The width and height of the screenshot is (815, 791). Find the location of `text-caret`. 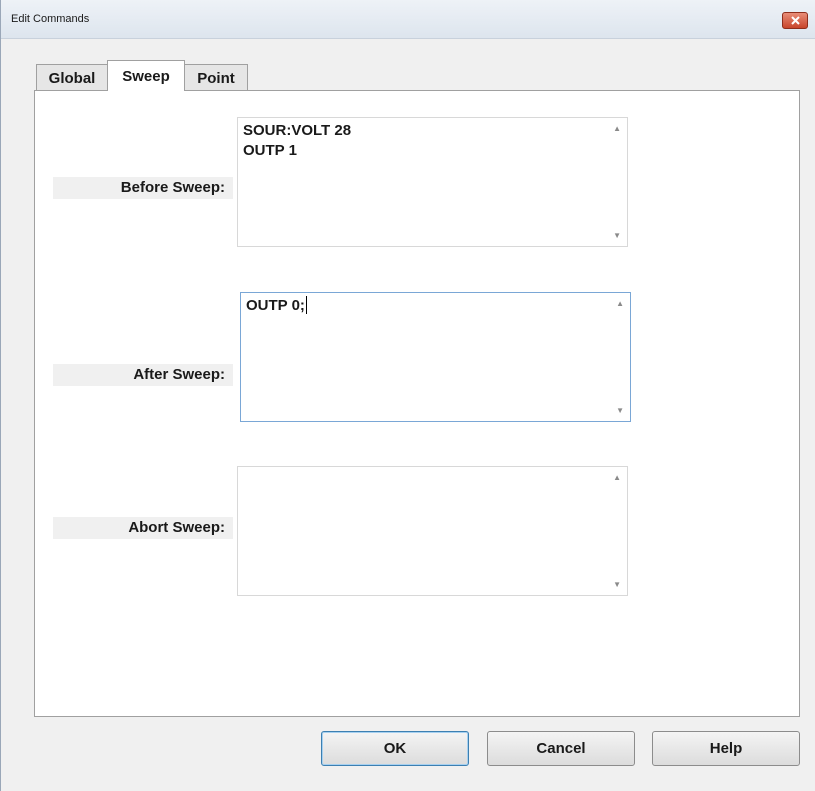

text-caret is located at coordinates (306, 305).